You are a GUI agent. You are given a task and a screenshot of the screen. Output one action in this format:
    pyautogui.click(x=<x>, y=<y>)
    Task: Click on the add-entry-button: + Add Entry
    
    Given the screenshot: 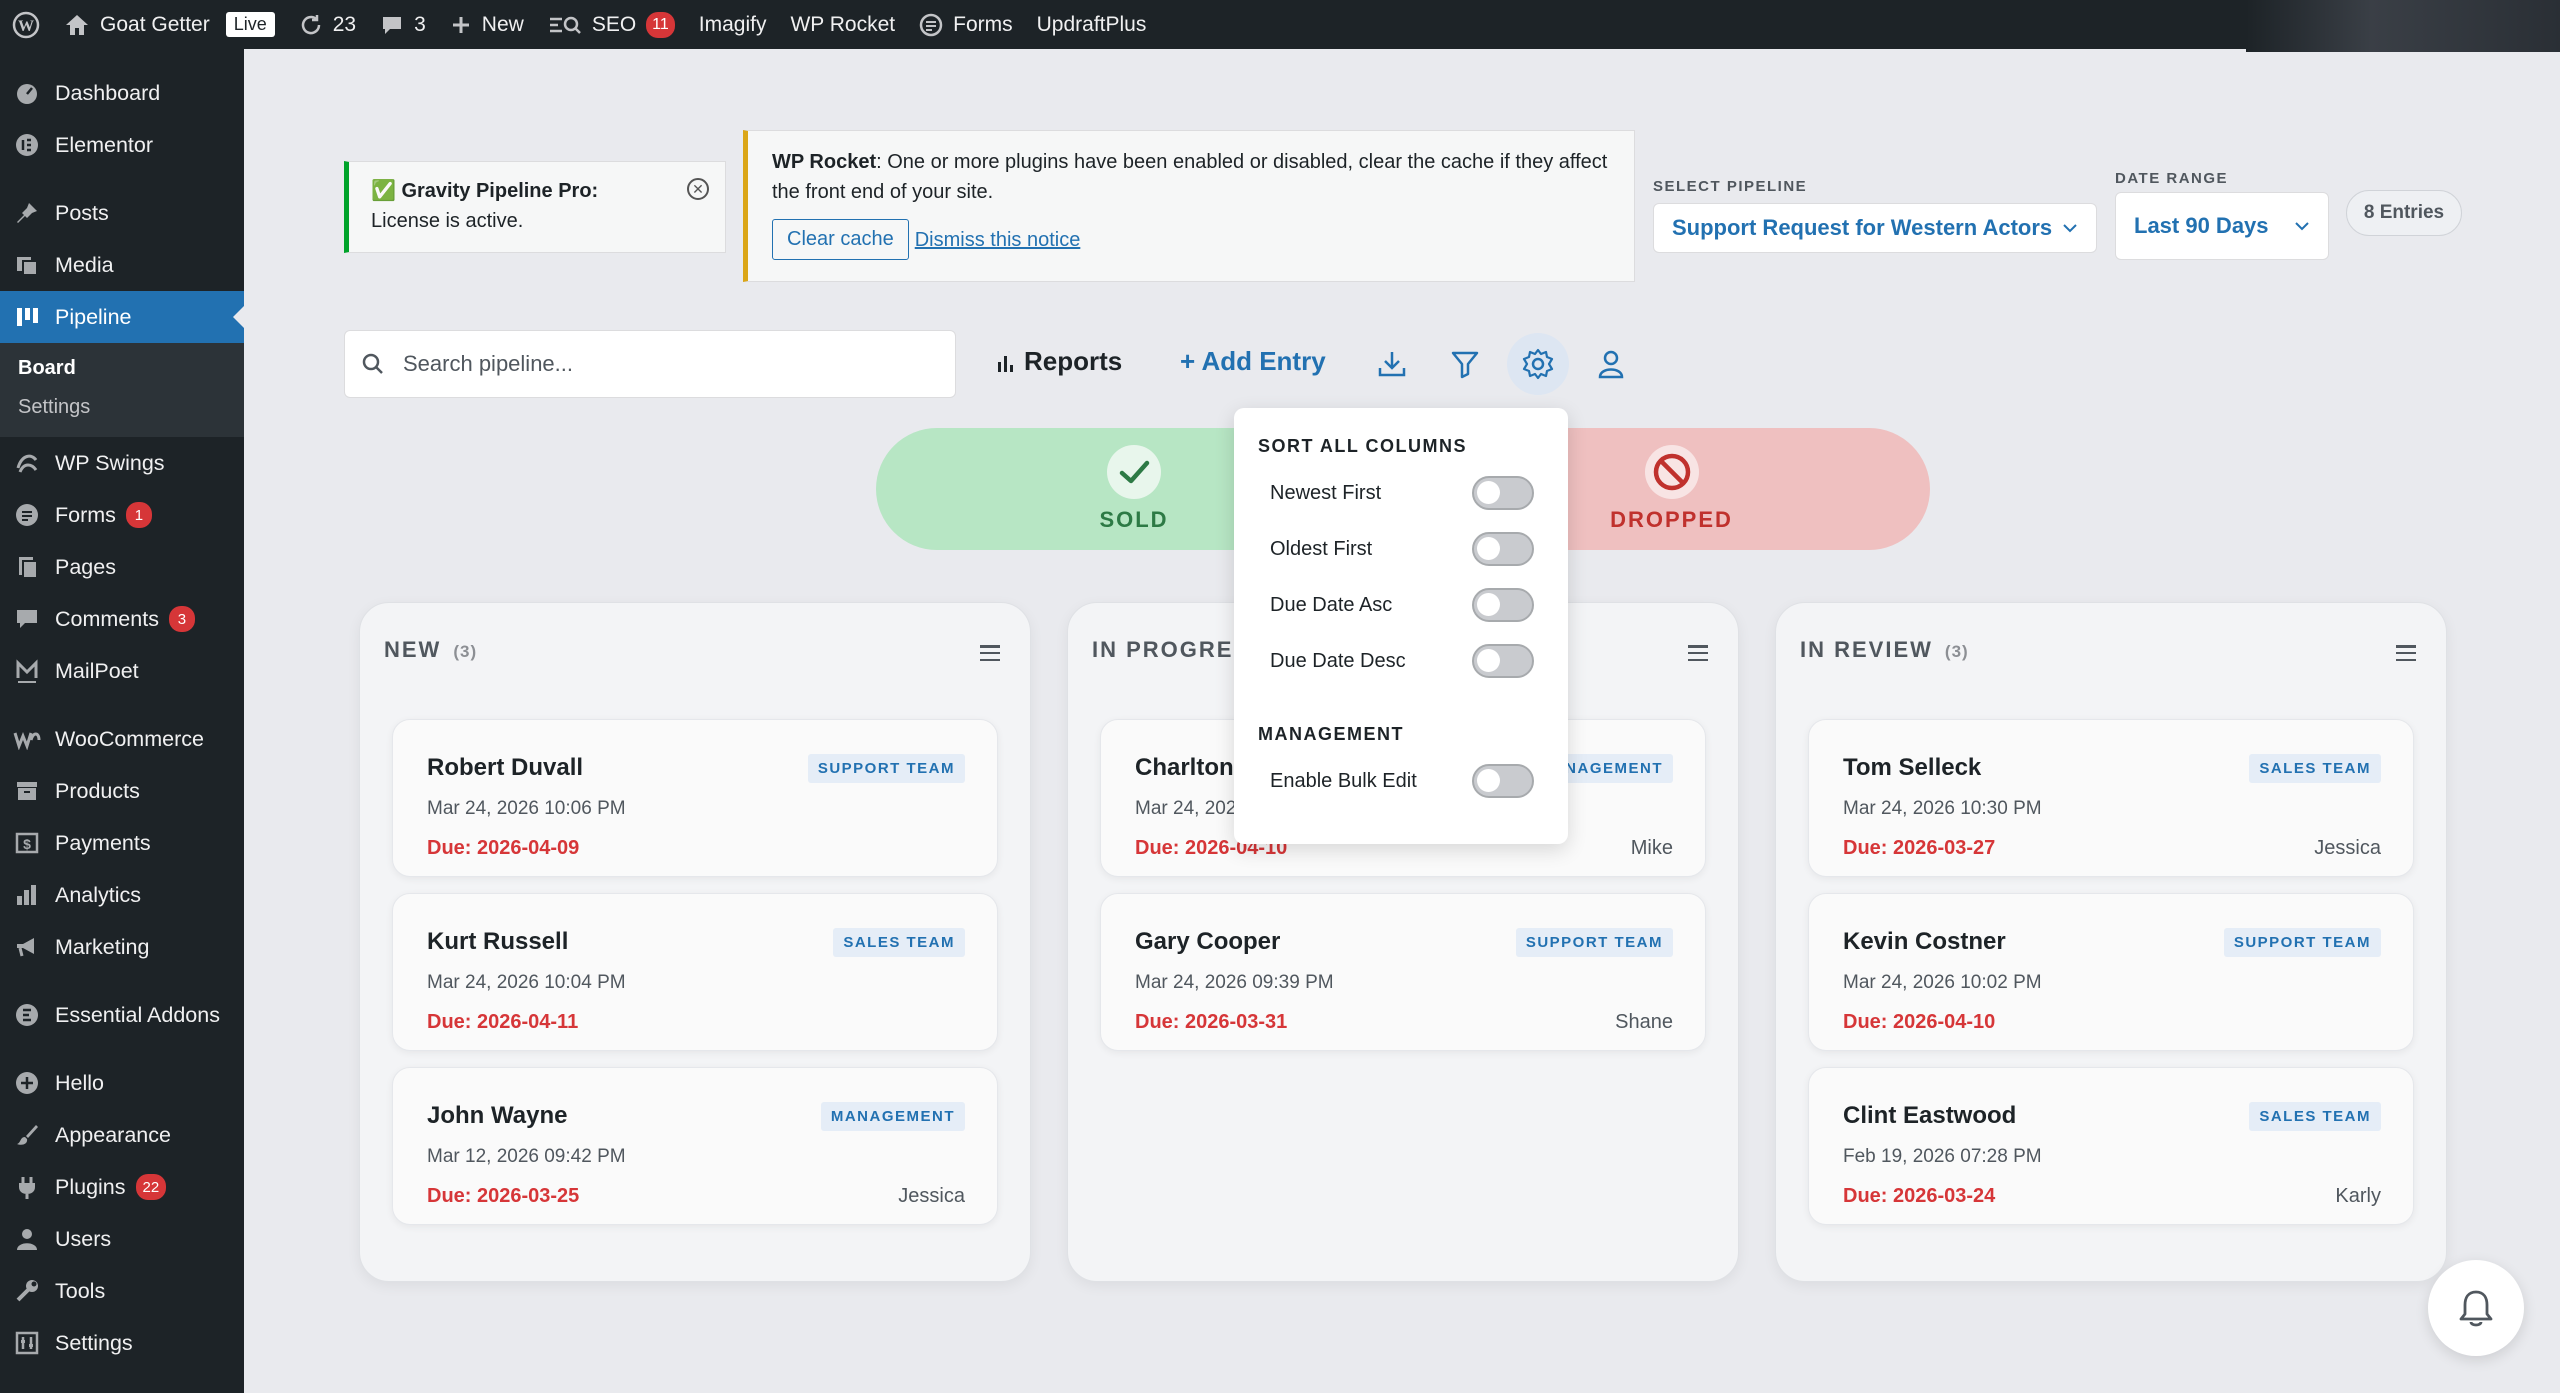 What is the action you would take?
    pyautogui.click(x=1253, y=361)
    